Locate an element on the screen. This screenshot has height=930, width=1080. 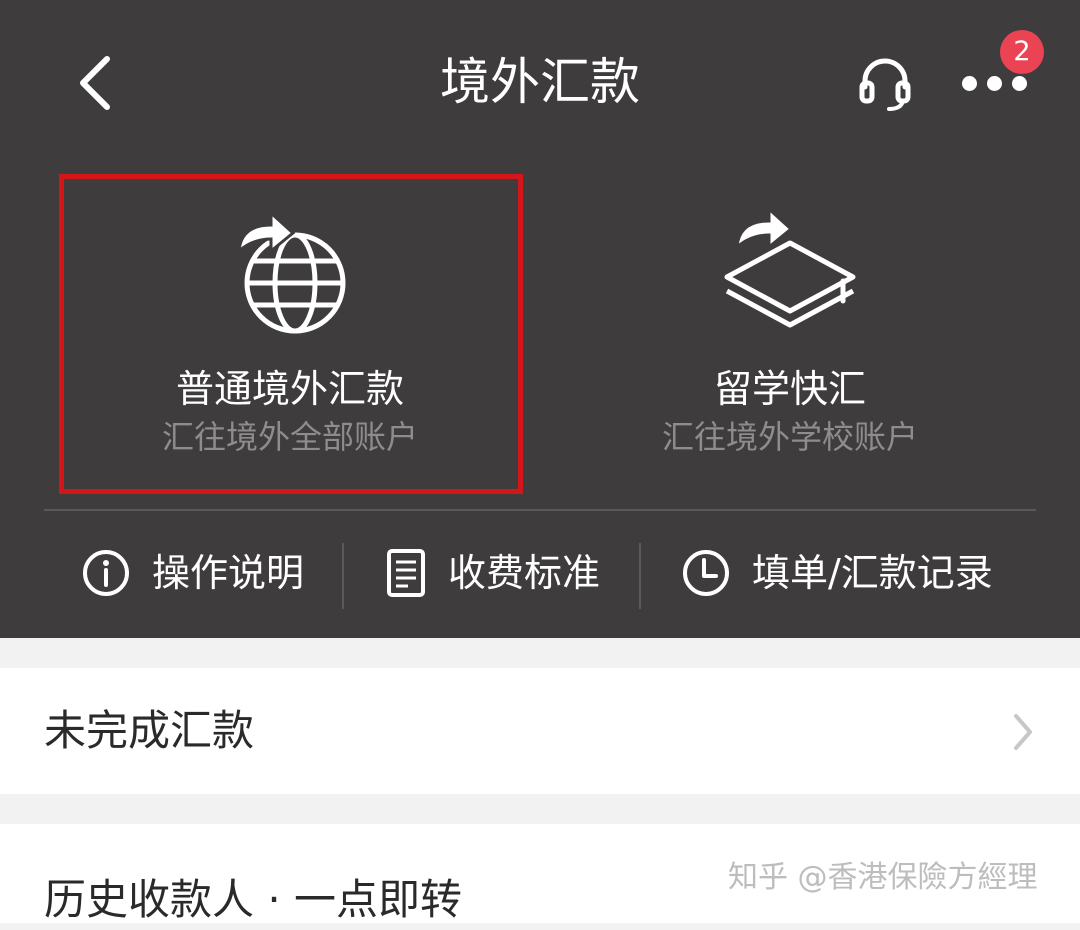
quick-link-label: 填单/汇款记录 is located at coordinates (872, 573).